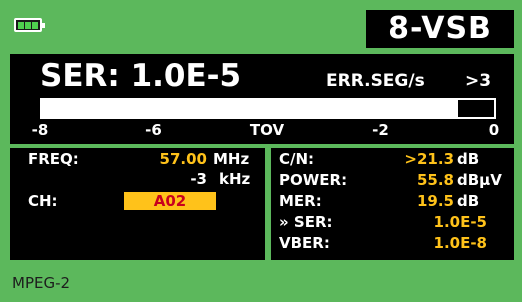  Describe the element at coordinates (250, 108) in the screenshot. I see `ser-level-bar-fill` at that location.